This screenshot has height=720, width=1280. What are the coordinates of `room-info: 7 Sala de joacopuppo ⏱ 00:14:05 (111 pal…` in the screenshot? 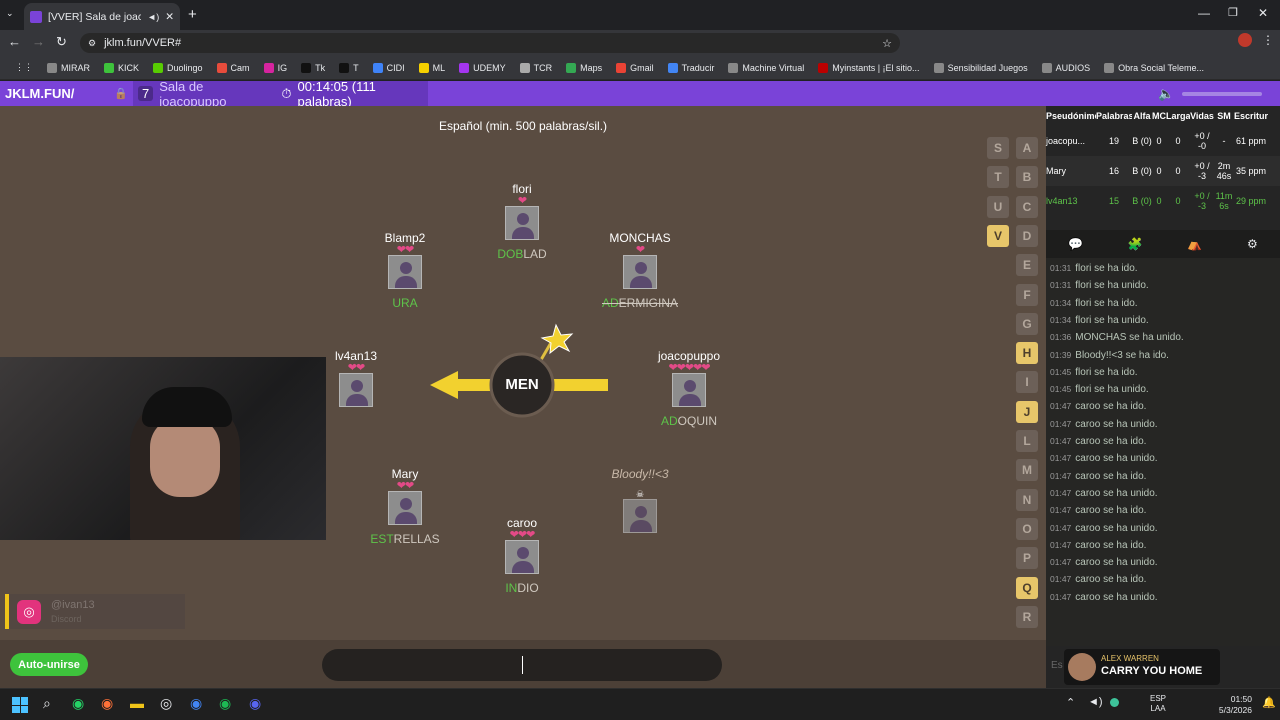 It's located at (280, 94).